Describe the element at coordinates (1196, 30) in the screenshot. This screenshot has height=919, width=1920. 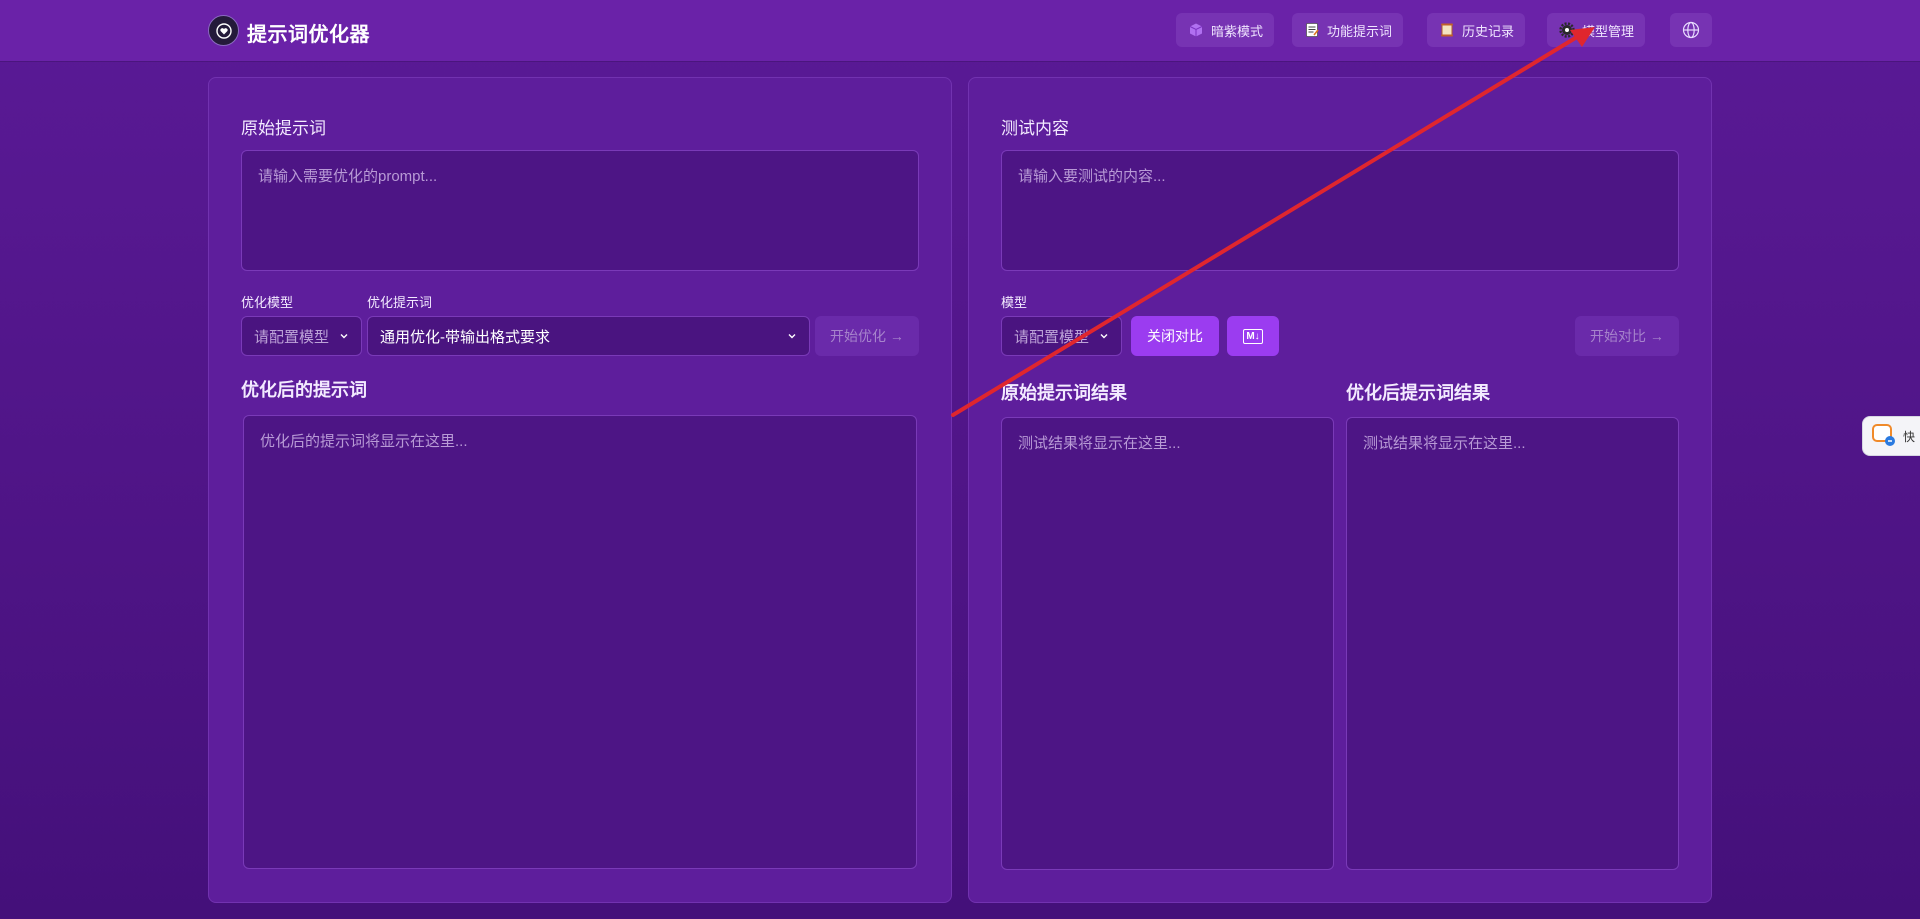
I see `cube-icon` at that location.